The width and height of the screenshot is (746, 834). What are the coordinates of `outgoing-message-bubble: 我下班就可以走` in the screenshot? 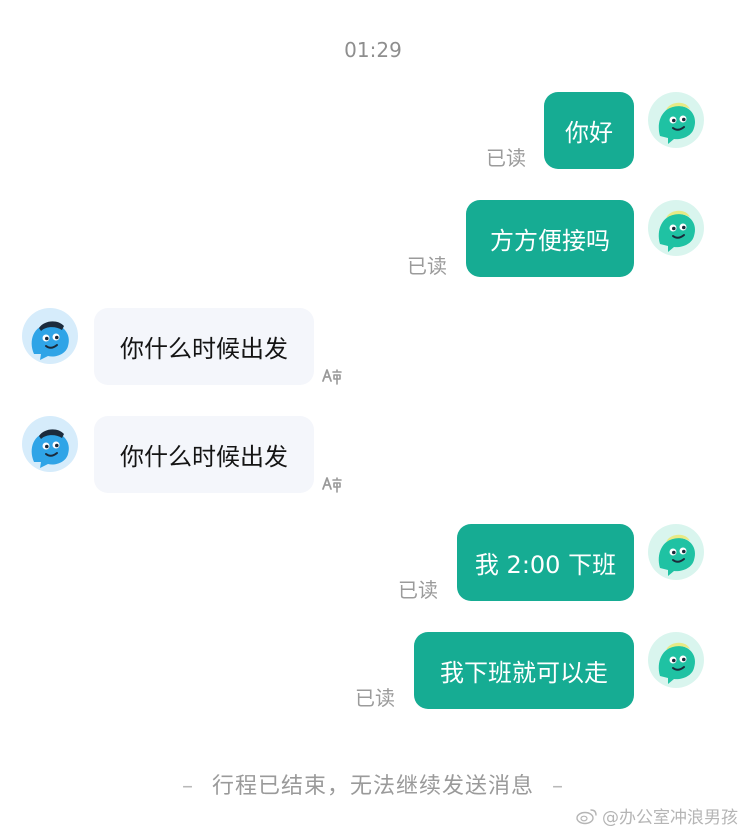 It's located at (524, 670).